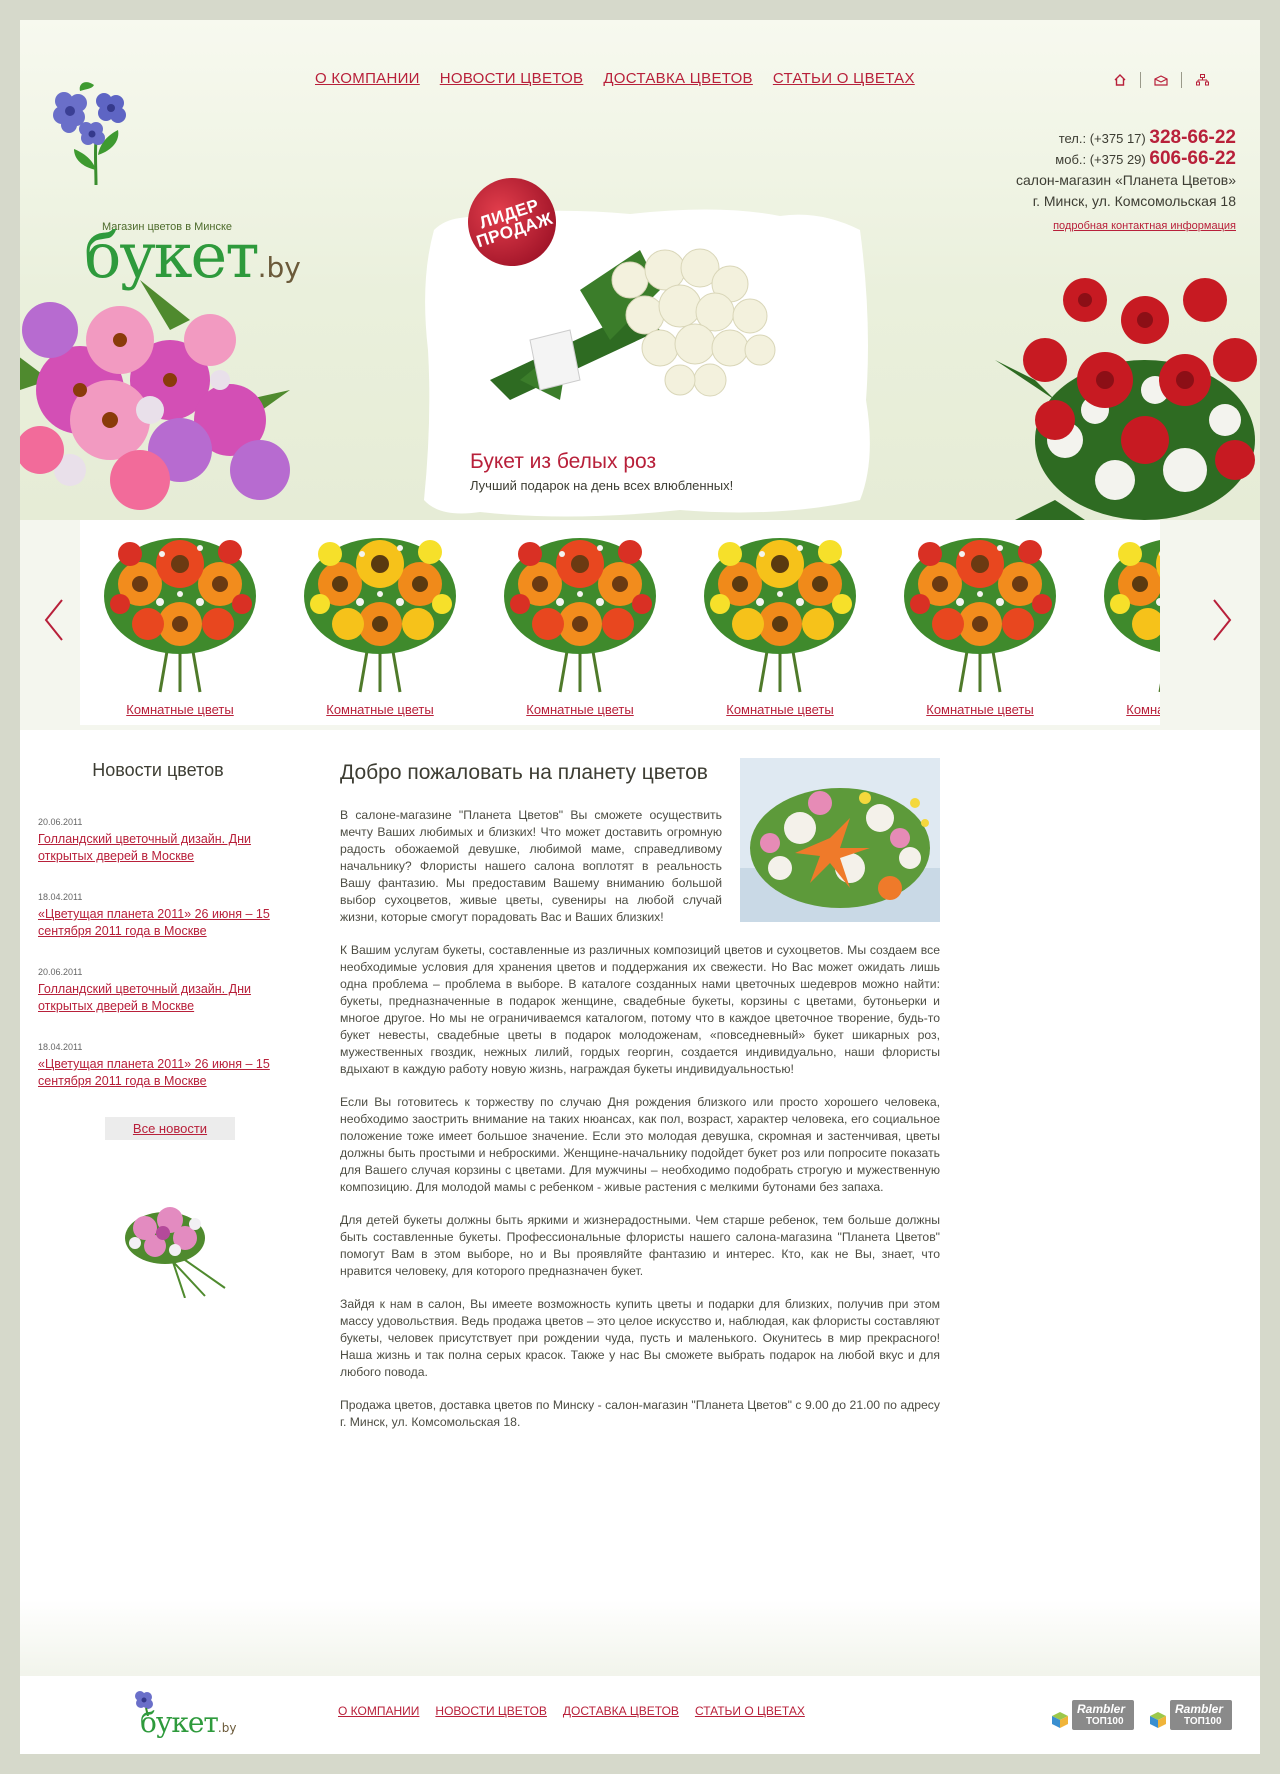 The width and height of the screenshot is (1280, 1774). I want to click on footer-logo-main: букет, so click(179, 1722).